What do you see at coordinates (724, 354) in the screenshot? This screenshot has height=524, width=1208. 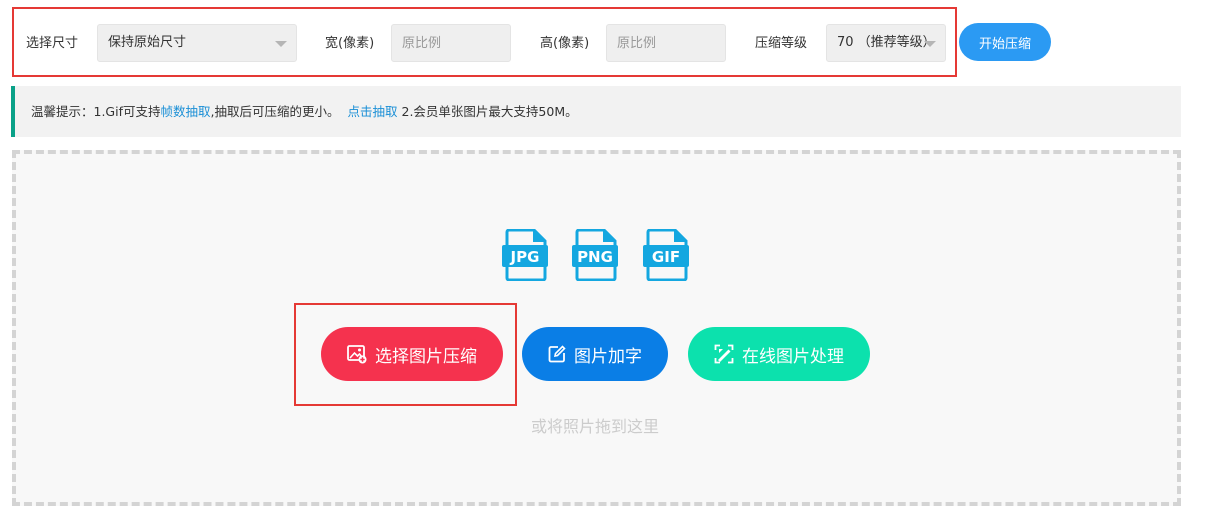 I see `image-edit-icon` at bounding box center [724, 354].